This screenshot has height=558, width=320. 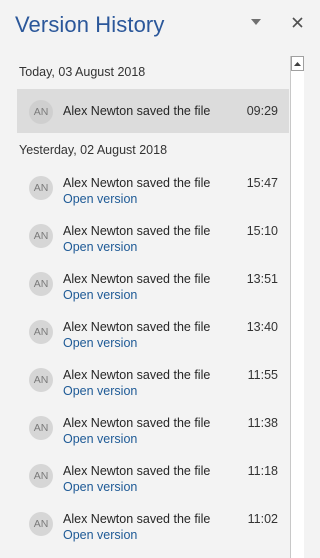 What do you see at coordinates (262, 519) in the screenshot?
I see `version-time: 11:02` at bounding box center [262, 519].